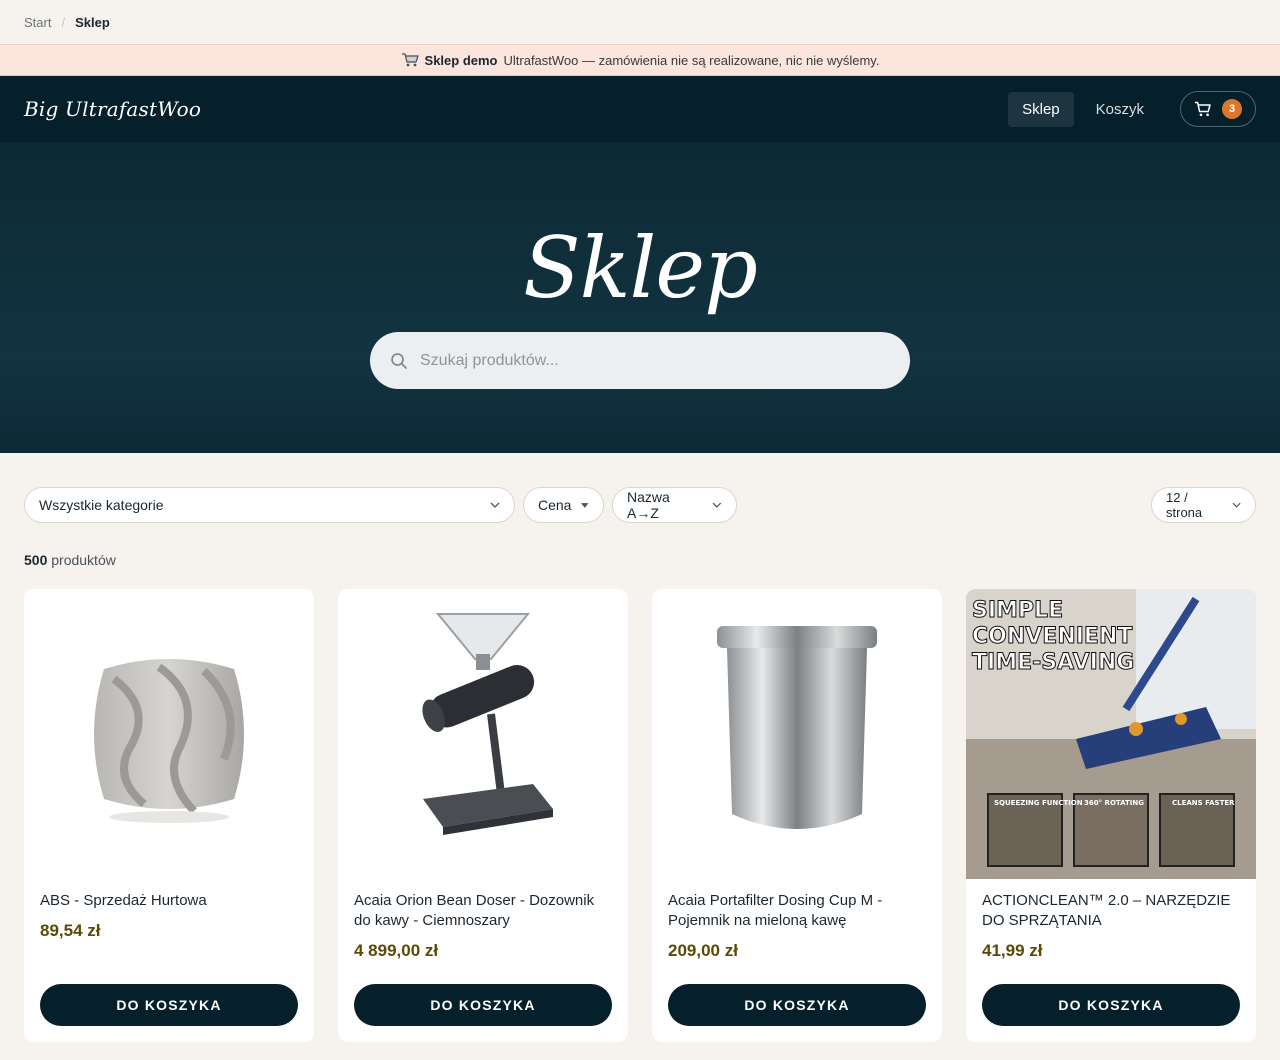  Describe the element at coordinates (410, 60) in the screenshot. I see `shopping-cart-icon` at that location.